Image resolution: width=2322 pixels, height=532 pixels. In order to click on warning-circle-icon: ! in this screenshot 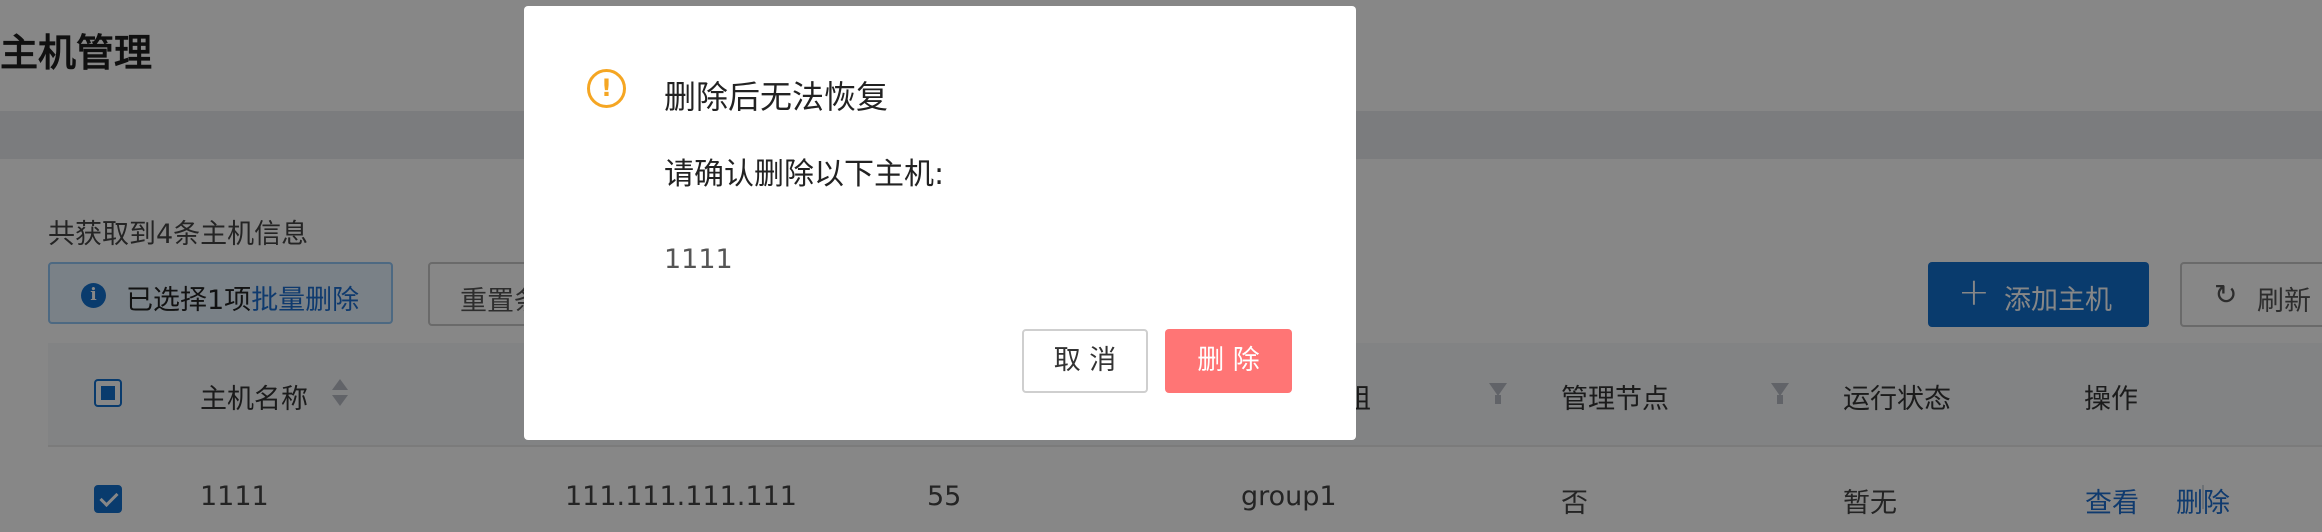, I will do `click(606, 88)`.